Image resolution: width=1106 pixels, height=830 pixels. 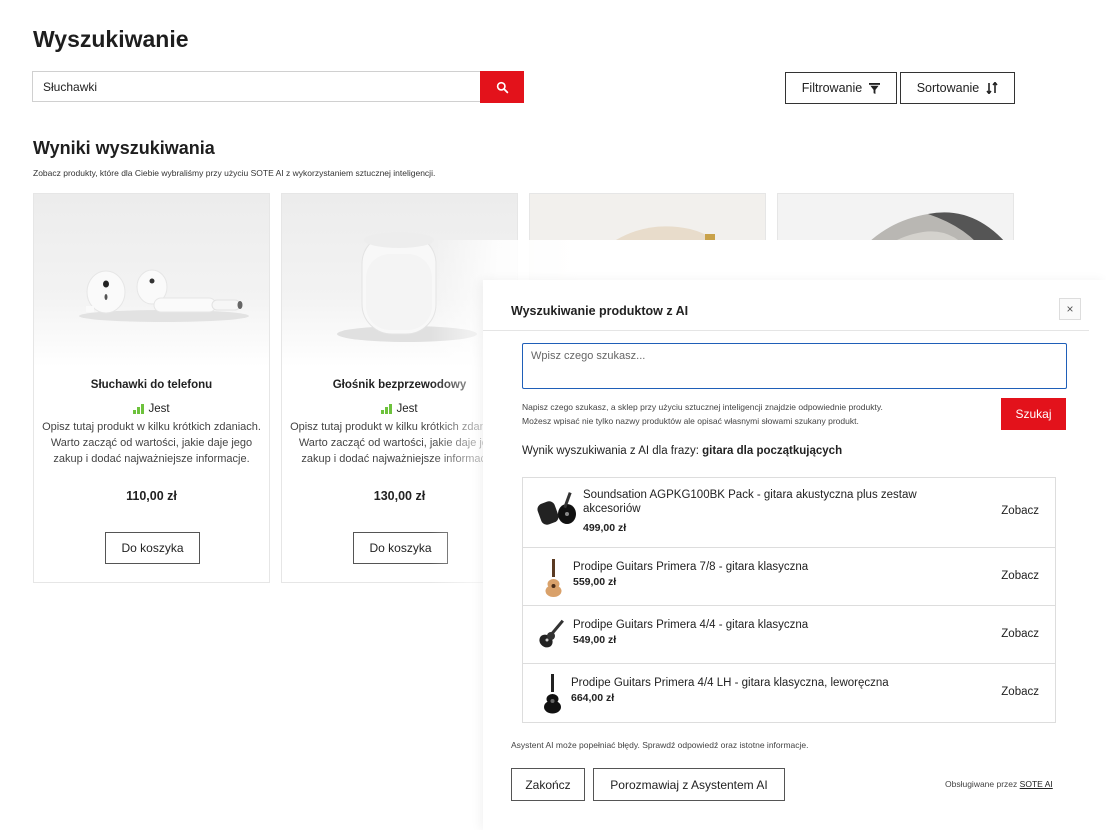 I want to click on close-button: ×, so click(x=1070, y=309).